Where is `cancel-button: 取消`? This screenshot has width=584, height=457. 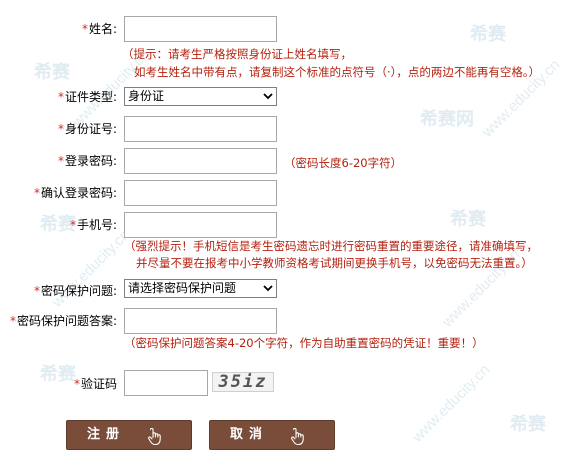
cancel-button: 取消 is located at coordinates (272, 435).